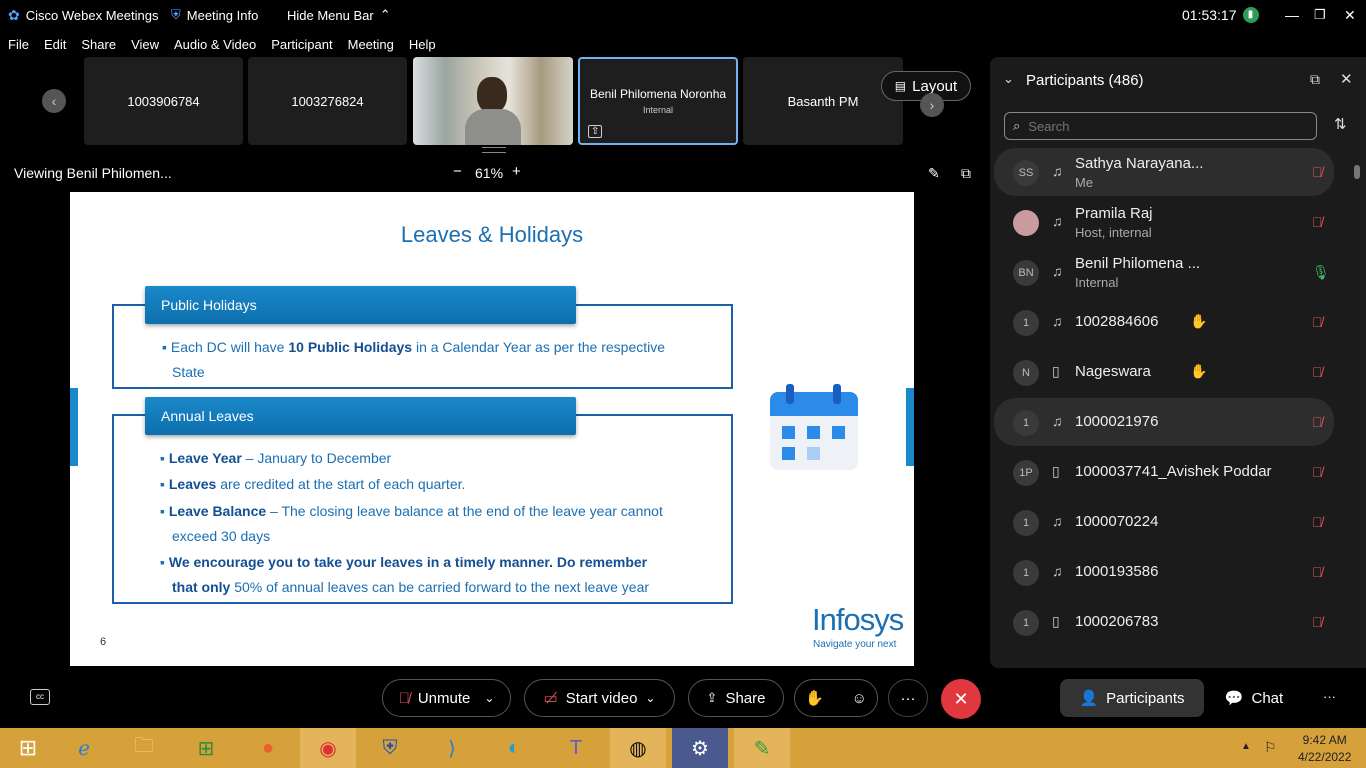 This screenshot has height=768, width=1366. Describe the element at coordinates (1292, 15) in the screenshot. I see `minimize-button: —` at that location.